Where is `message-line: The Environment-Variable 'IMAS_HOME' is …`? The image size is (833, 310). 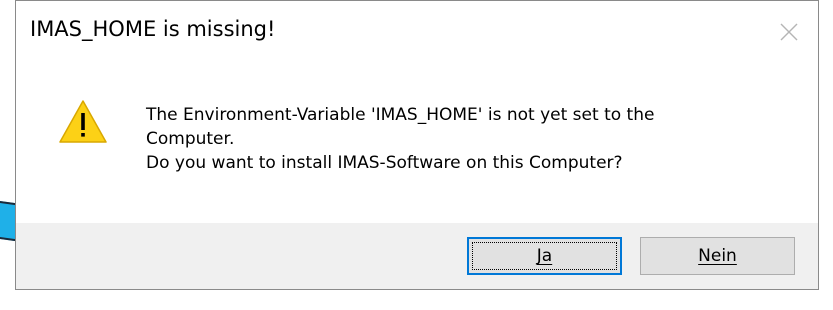 message-line: The Environment-Variable 'IMAS_HOME' is … is located at coordinates (400, 115).